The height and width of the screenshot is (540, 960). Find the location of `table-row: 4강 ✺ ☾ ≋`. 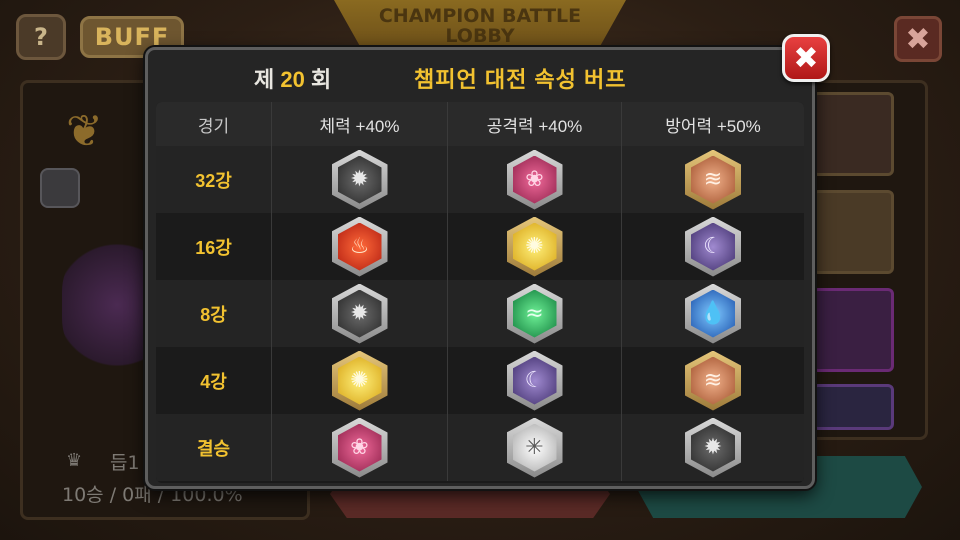

table-row: 4강 ✺ ☾ ≋ is located at coordinates (480, 380).